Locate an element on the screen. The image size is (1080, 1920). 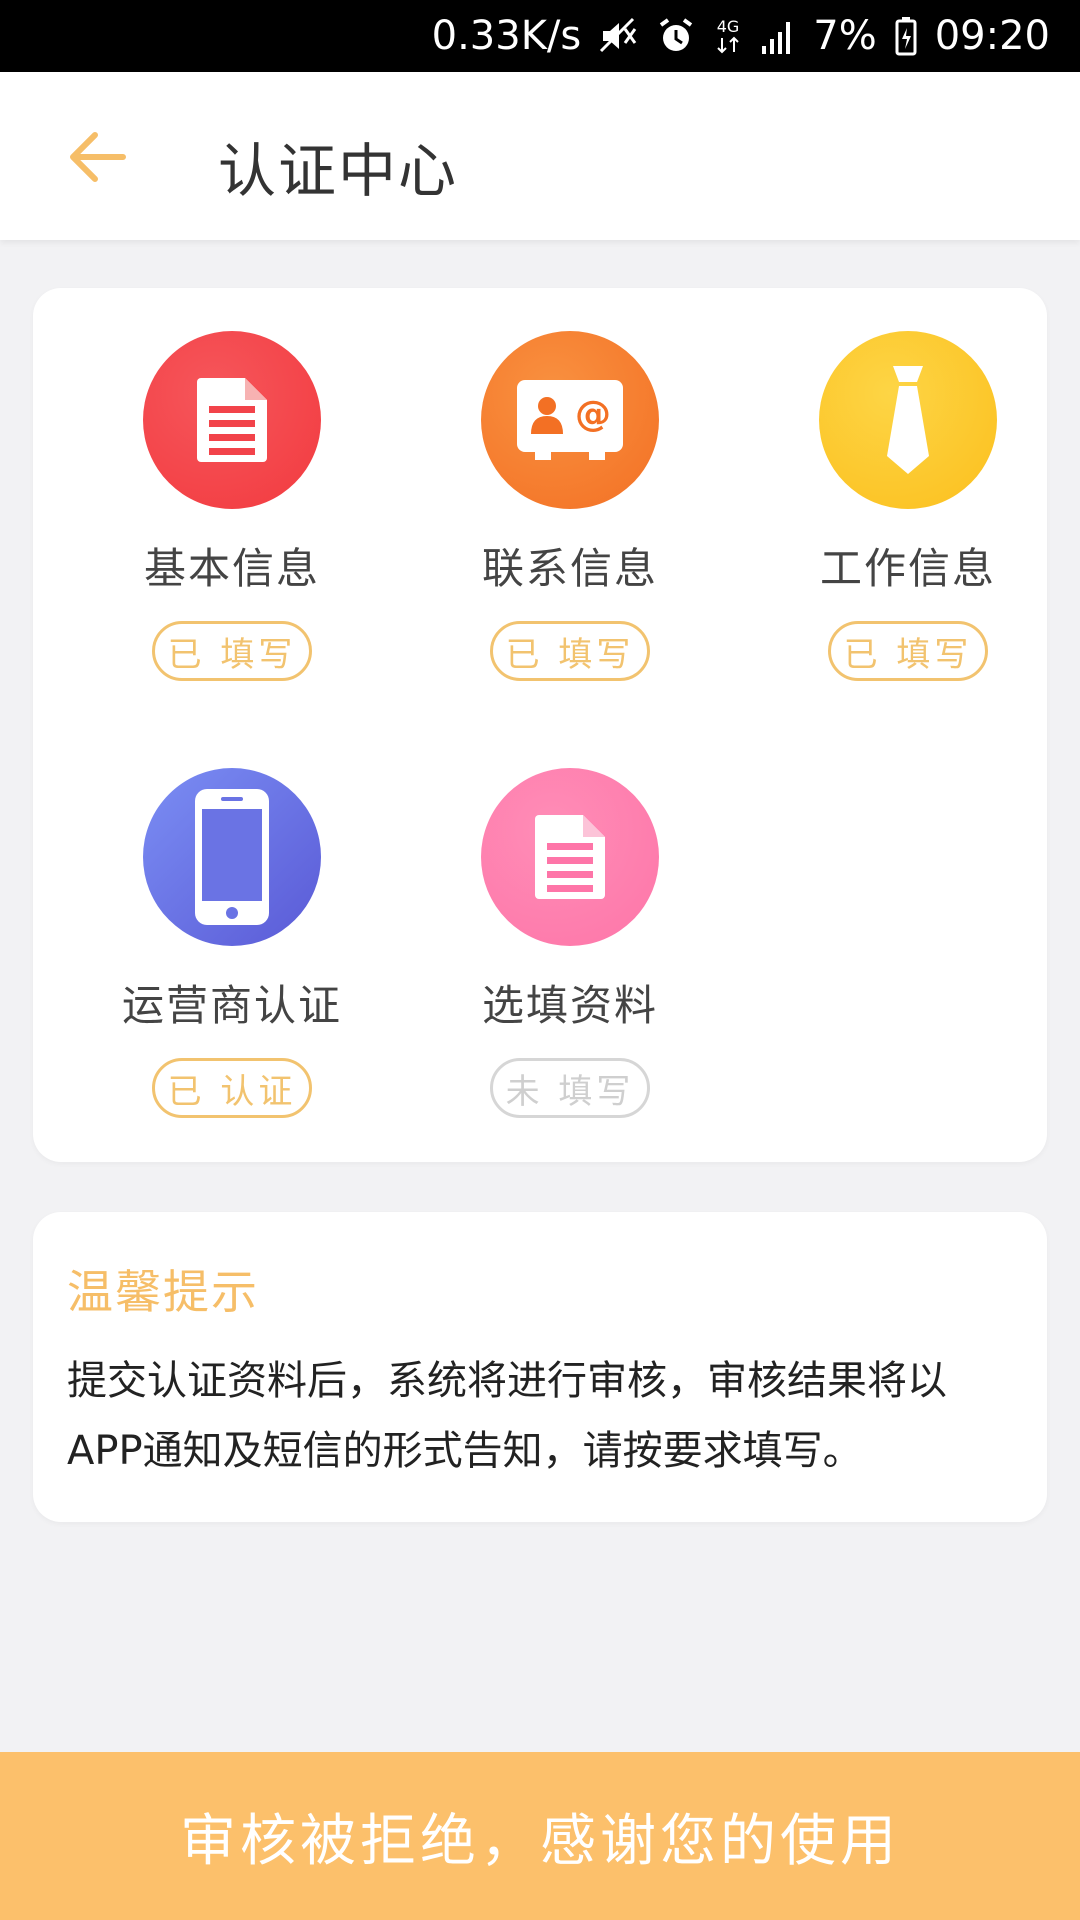
status-badge: 已 认证 is located at coordinates (232, 1088).